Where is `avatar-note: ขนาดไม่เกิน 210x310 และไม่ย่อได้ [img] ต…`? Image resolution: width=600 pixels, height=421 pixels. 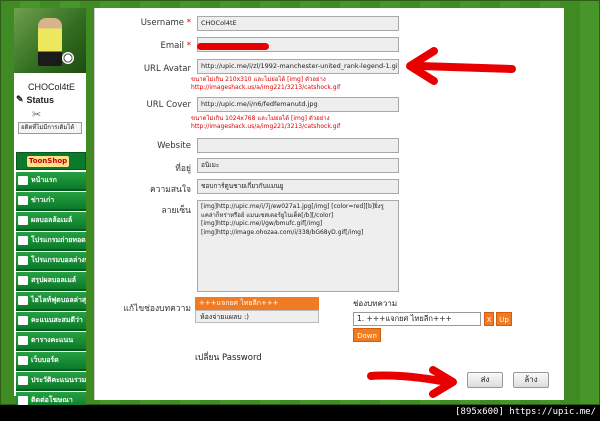 avatar-note: ขนาดไม่เกิน 210x310 และไม่ย่อได้ [img] ต… is located at coordinates (258, 79).